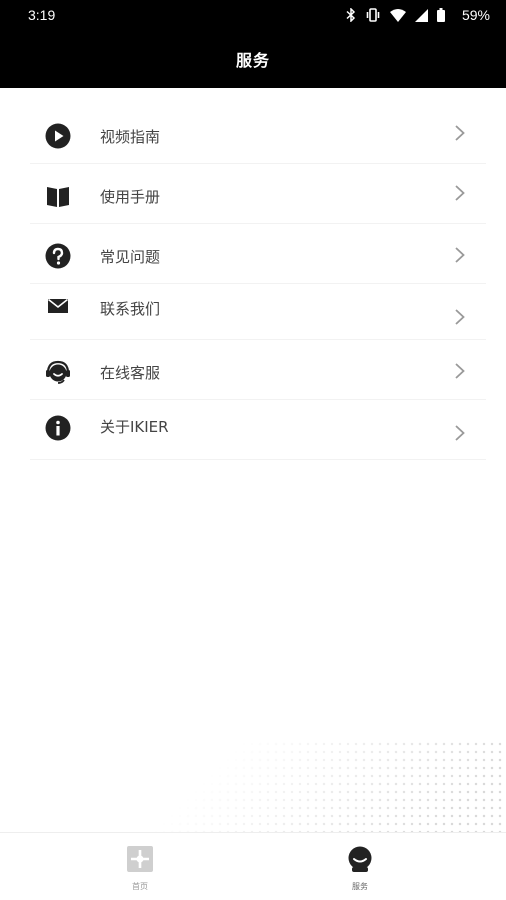 The width and height of the screenshot is (506, 900). What do you see at coordinates (258, 370) in the screenshot?
I see `menu-item-online-service: 在线客服` at bounding box center [258, 370].